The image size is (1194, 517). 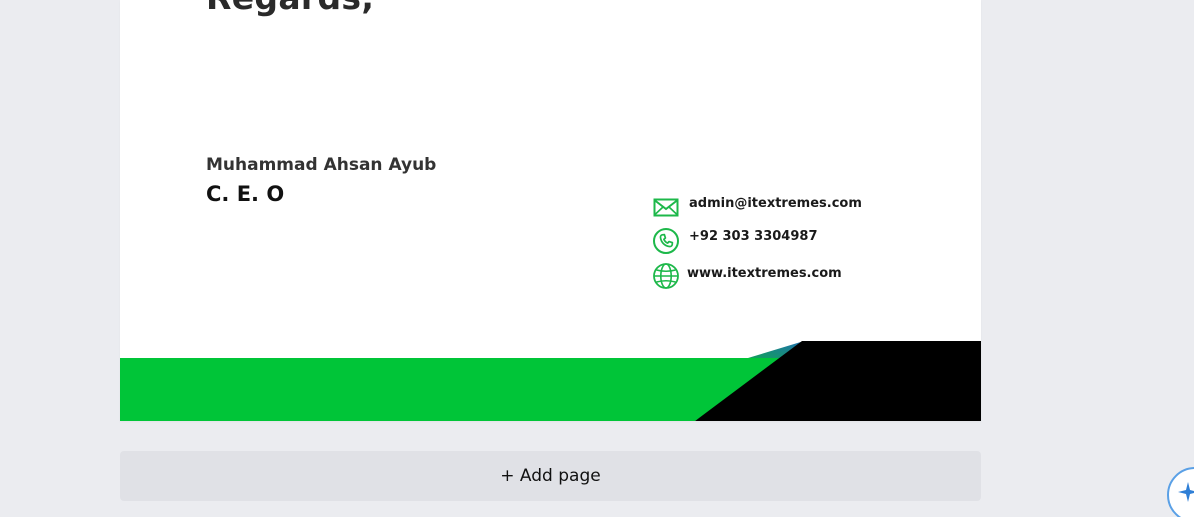 I want to click on mail-icon, so click(x=666, y=207).